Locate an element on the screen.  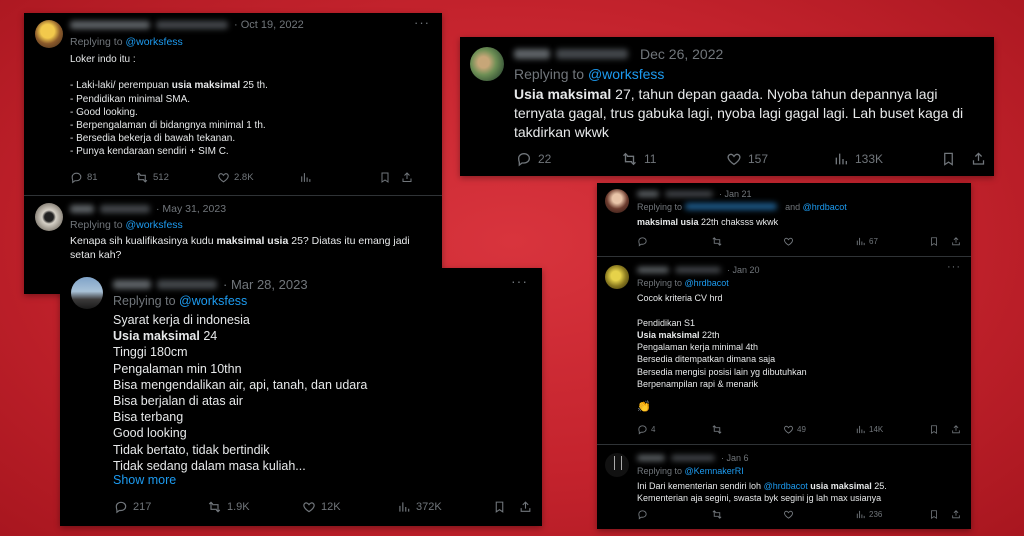
retweet-button: 11 is located at coordinates (673, 159).